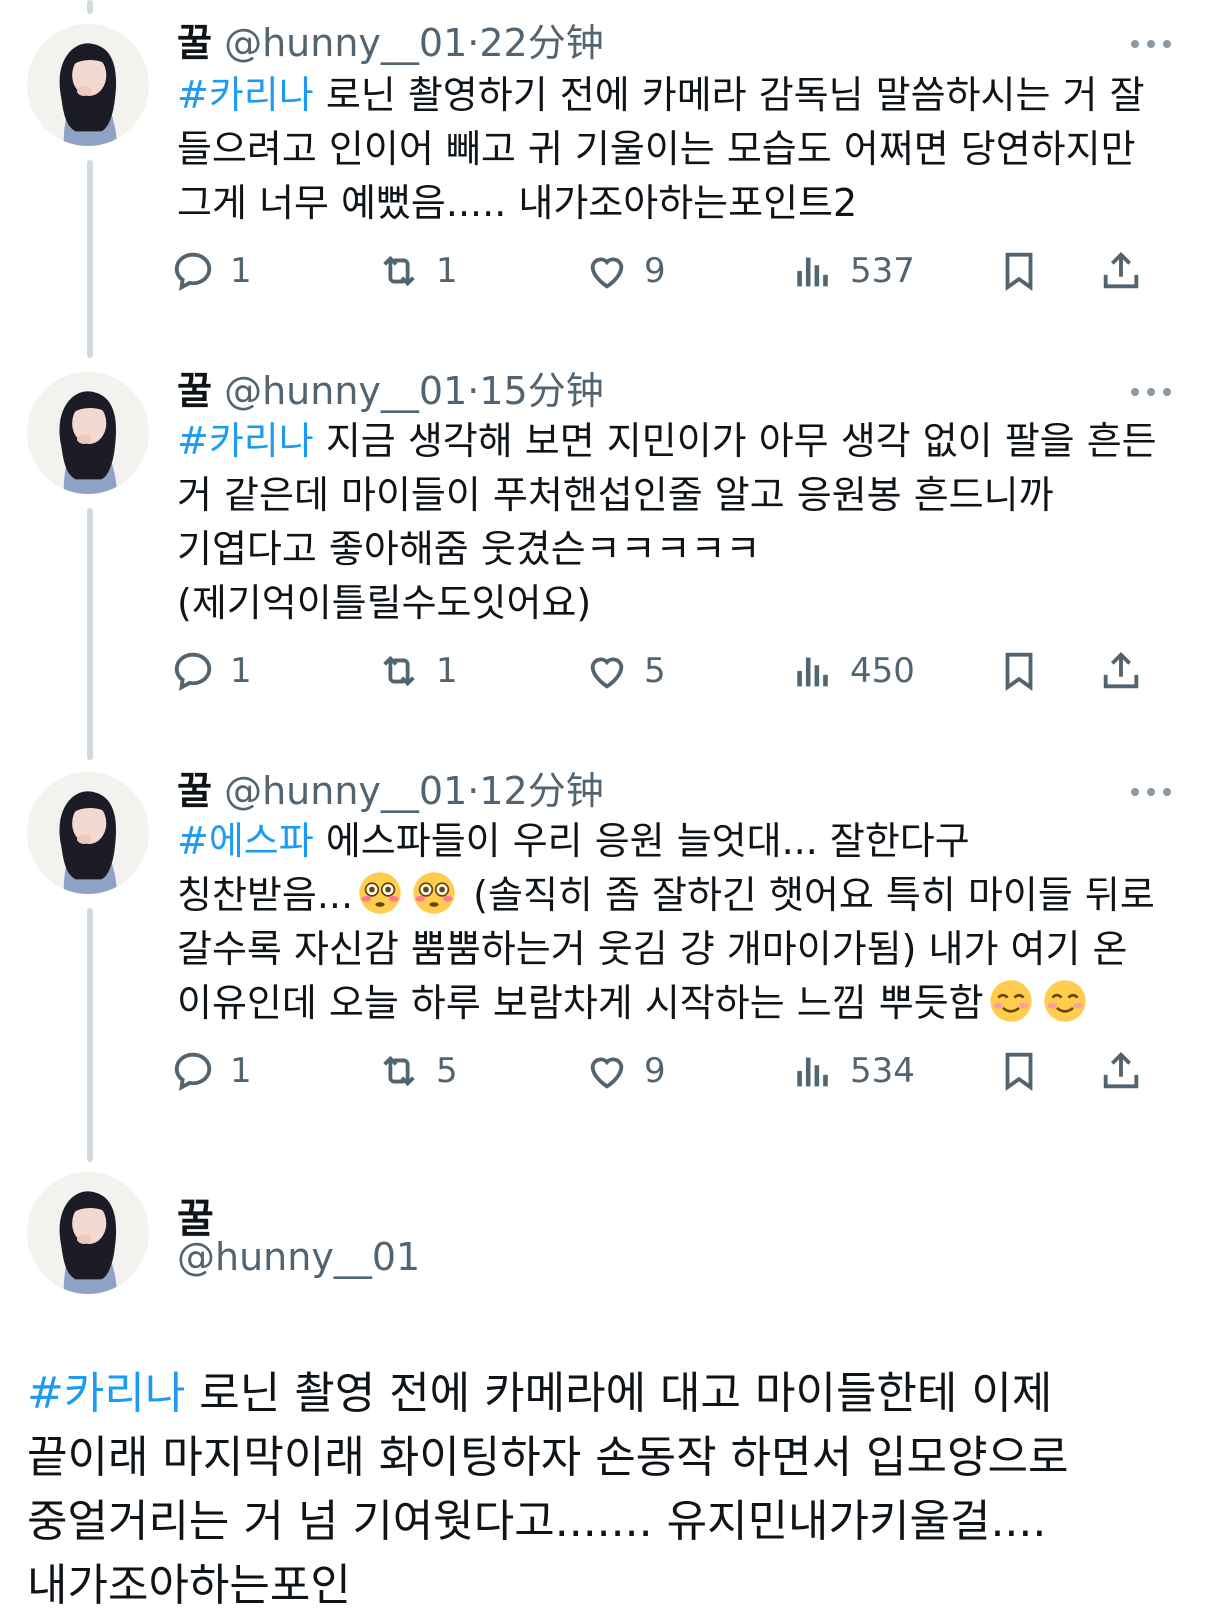 This screenshot has height=1618, width=1206. I want to click on tweet-header: 꿀 @hunny__01·22分钟, so click(390, 43).